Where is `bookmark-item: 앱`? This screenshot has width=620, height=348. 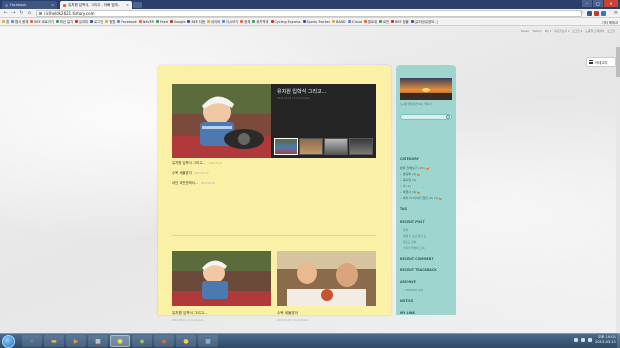 bookmark-item: 앱 is located at coordinates (5, 21).